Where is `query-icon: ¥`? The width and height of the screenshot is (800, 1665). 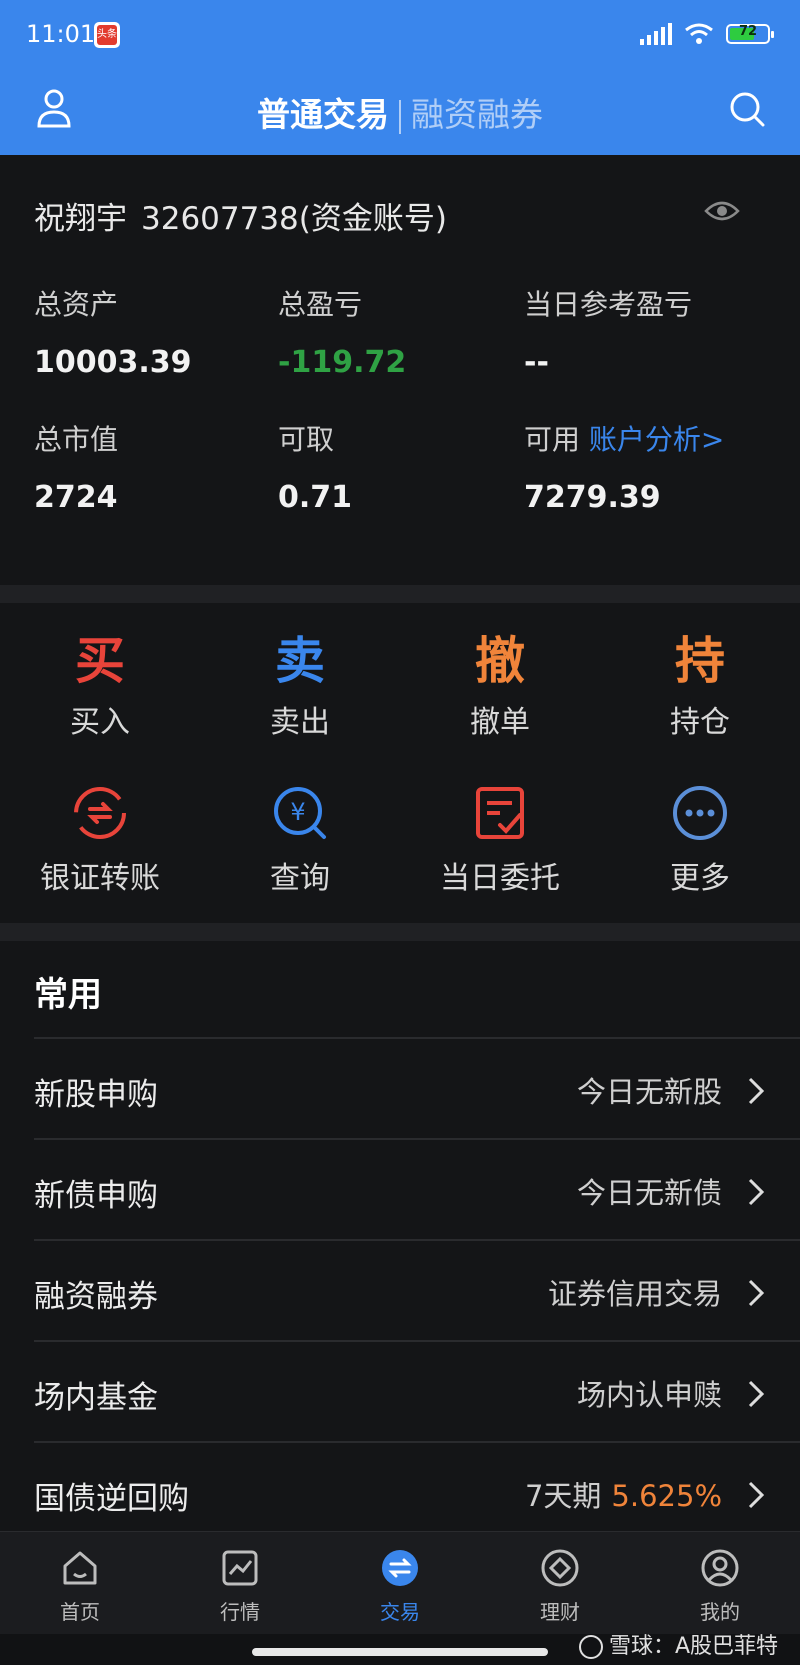
query-icon: ¥ is located at coordinates (300, 813).